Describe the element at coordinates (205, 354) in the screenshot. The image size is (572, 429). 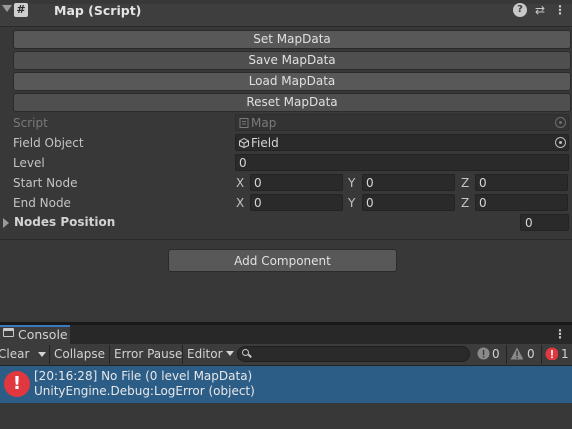
I see `editor-dropdown-label: Editor` at that location.